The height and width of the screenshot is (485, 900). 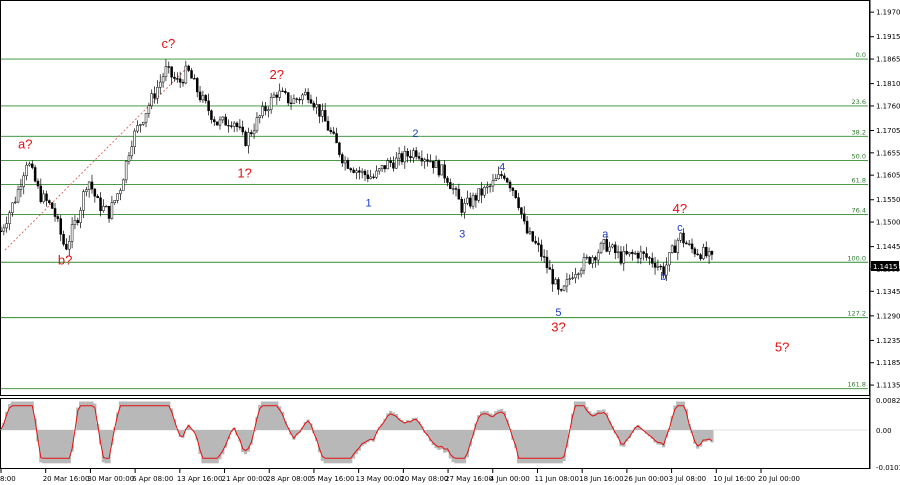 I want to click on time-tick-label: 30 Mar 00:00, so click(x=110, y=479).